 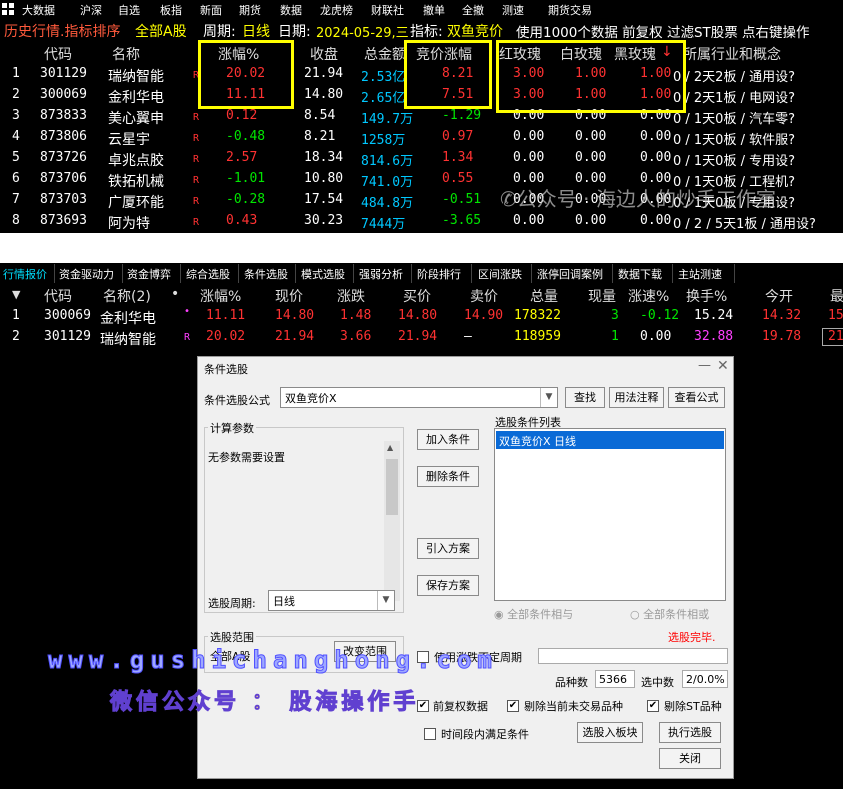 I want to click on col2-price: 现价, so click(x=289, y=296).